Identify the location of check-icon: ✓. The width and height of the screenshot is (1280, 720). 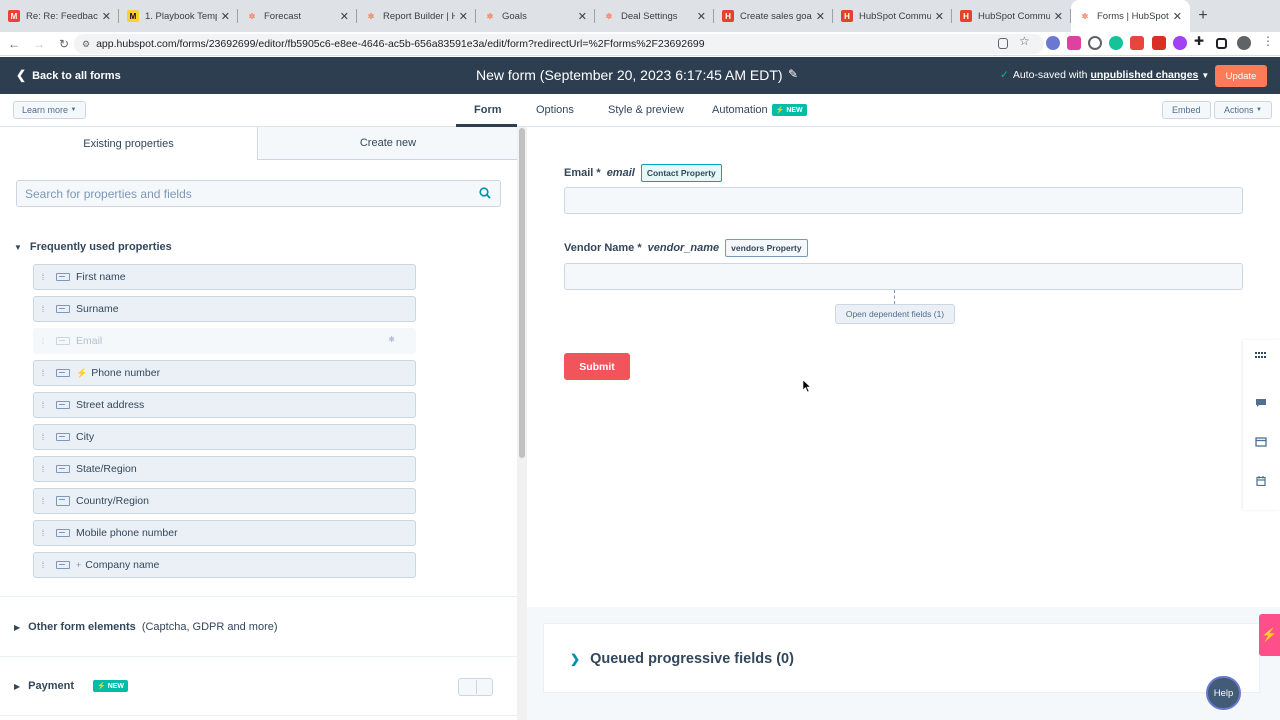
(1004, 75).